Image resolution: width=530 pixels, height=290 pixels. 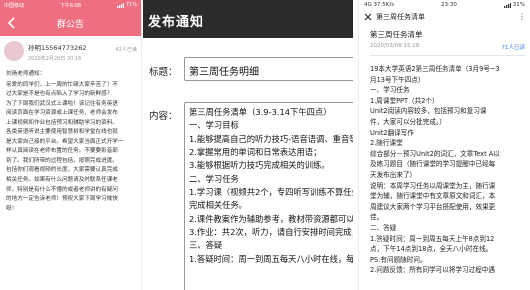 I want to click on content-field-label: 内容：, so click(x=163, y=116).